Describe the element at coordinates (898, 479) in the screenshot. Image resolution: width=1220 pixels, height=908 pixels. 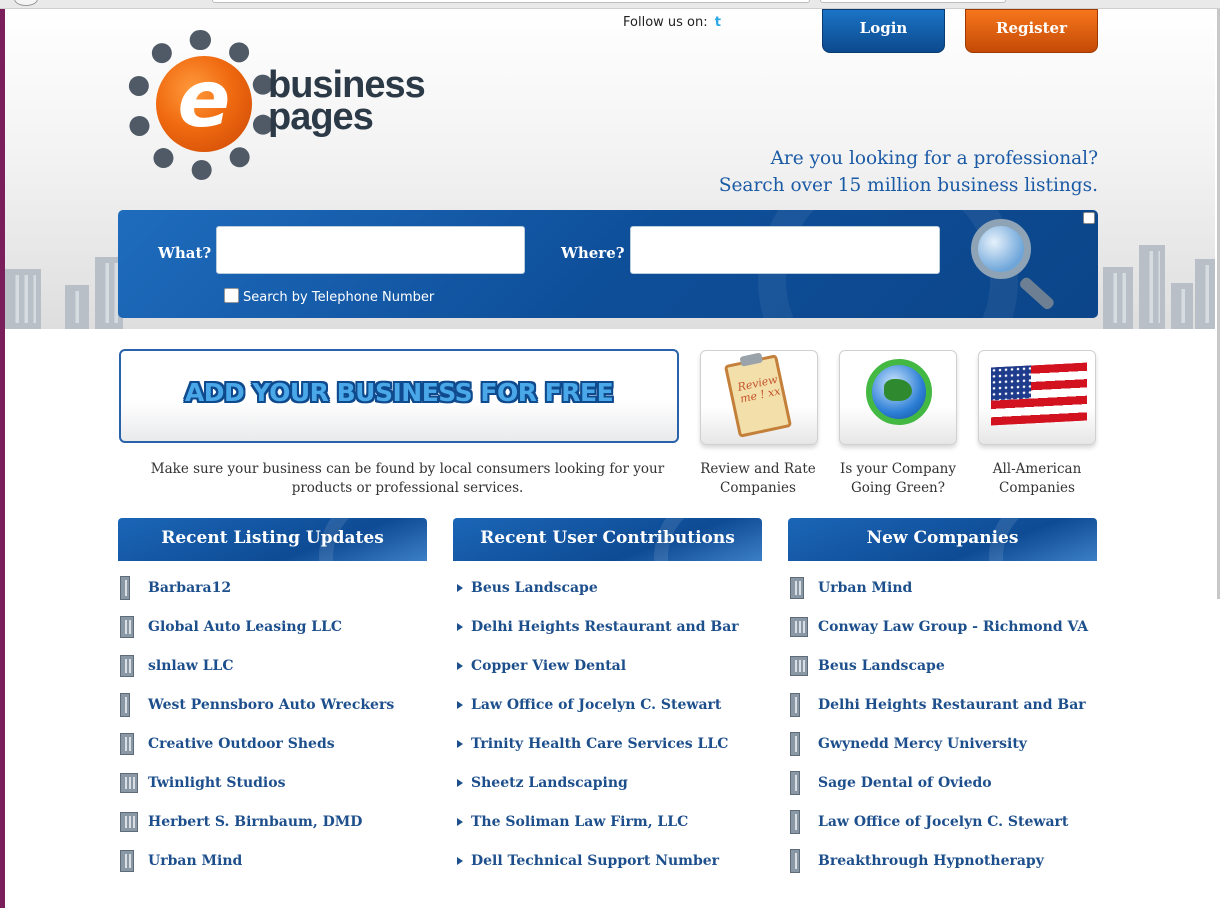
I see `green-caption: Is your Company Going Green?` at that location.